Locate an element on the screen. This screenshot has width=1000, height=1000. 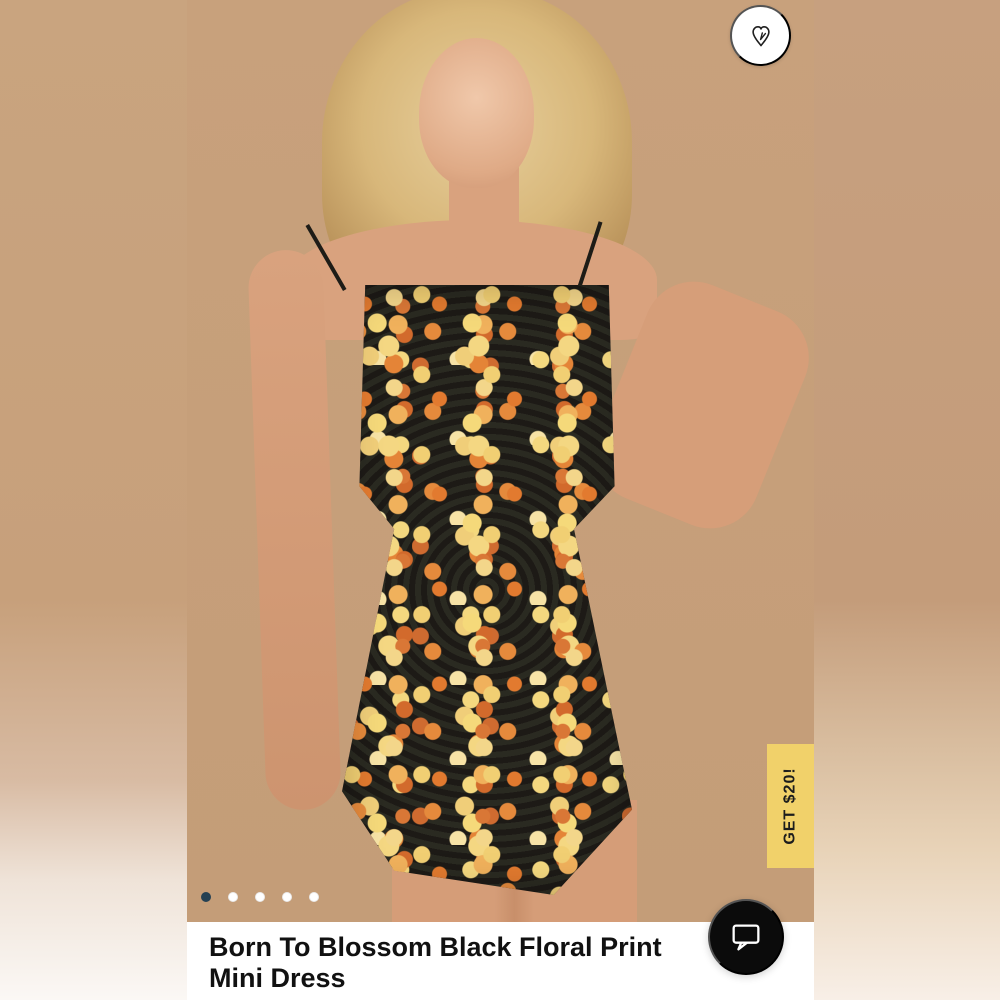
heart-icon is located at coordinates (760, 35).